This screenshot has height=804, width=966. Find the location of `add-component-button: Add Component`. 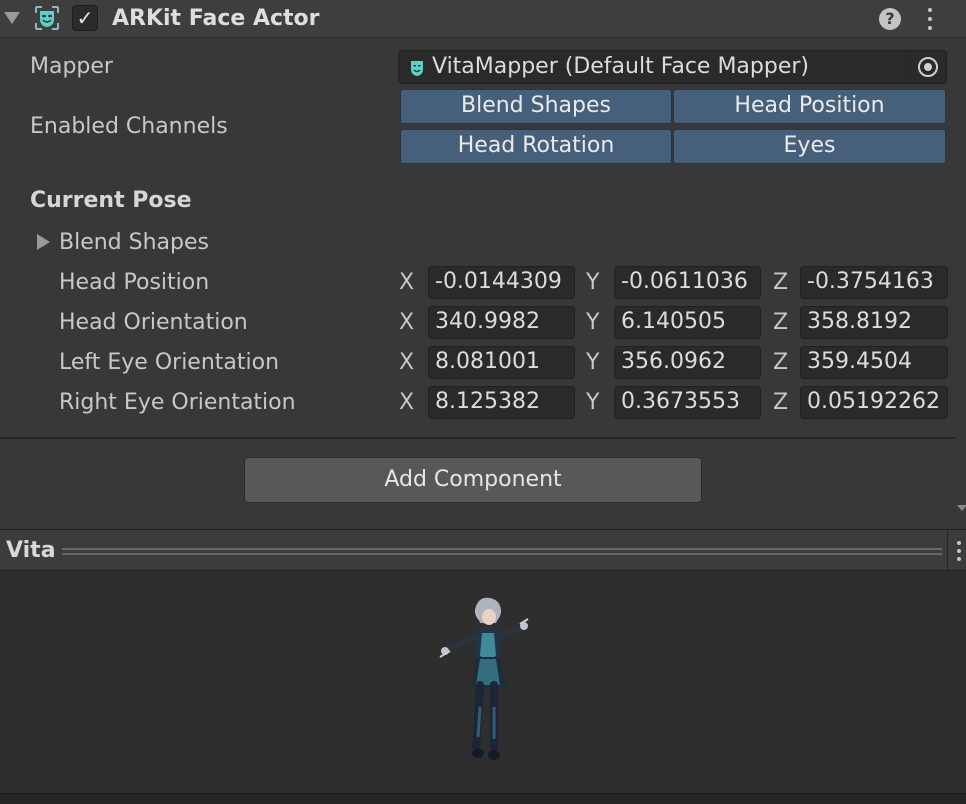

add-component-button: Add Component is located at coordinates (473, 480).